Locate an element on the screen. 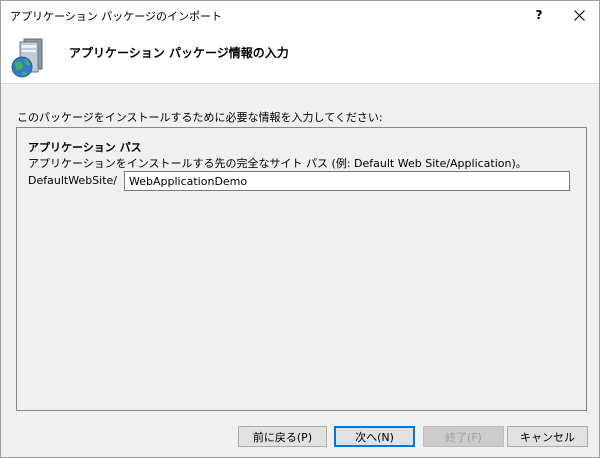  package-globe-icon is located at coordinates (27, 58).